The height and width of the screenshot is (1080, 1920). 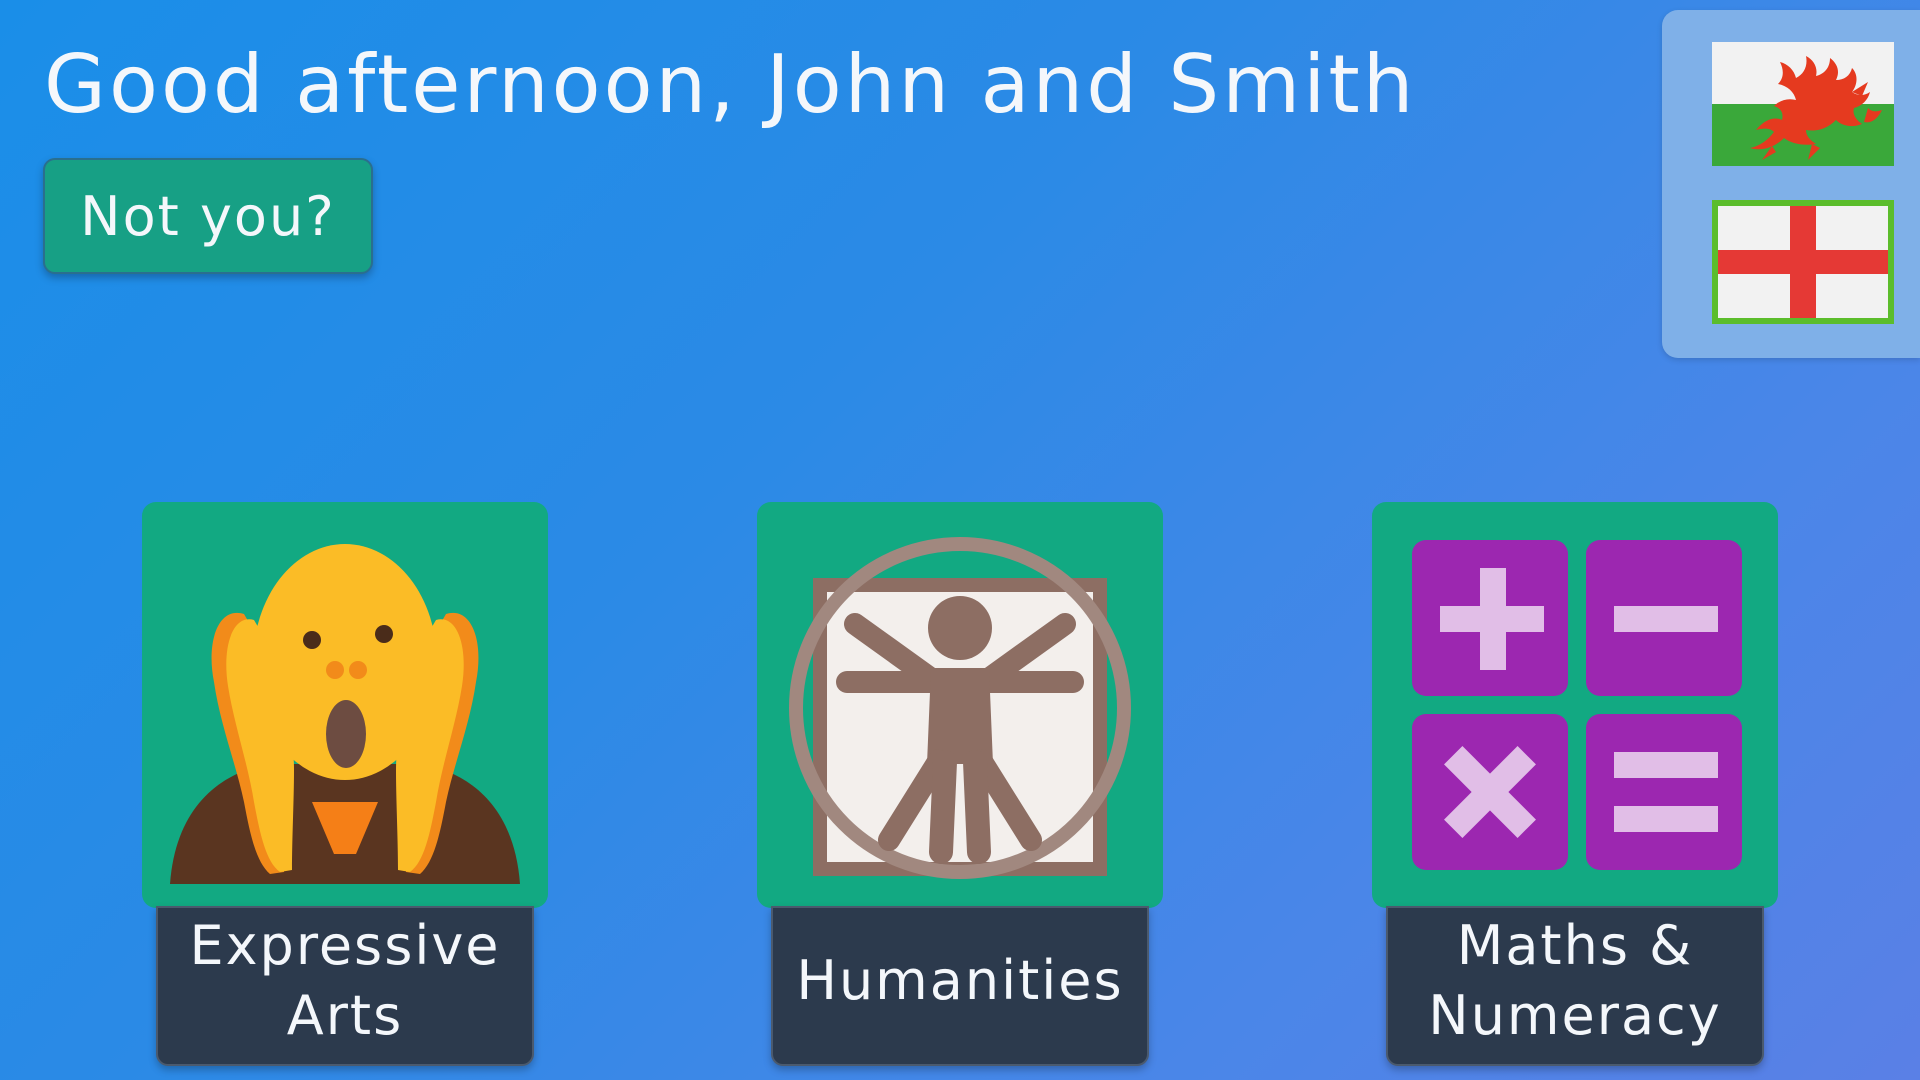 I want to click on subject-tile-humanities: Humanities, so click(x=960, y=784).